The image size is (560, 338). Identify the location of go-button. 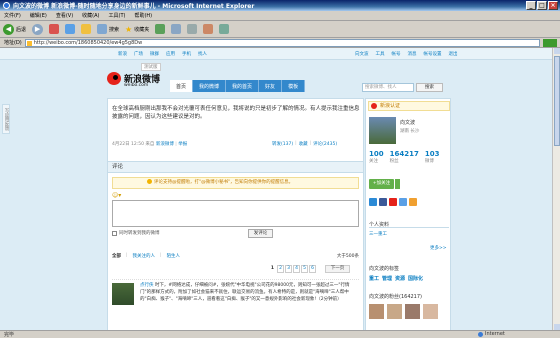
(550, 42).